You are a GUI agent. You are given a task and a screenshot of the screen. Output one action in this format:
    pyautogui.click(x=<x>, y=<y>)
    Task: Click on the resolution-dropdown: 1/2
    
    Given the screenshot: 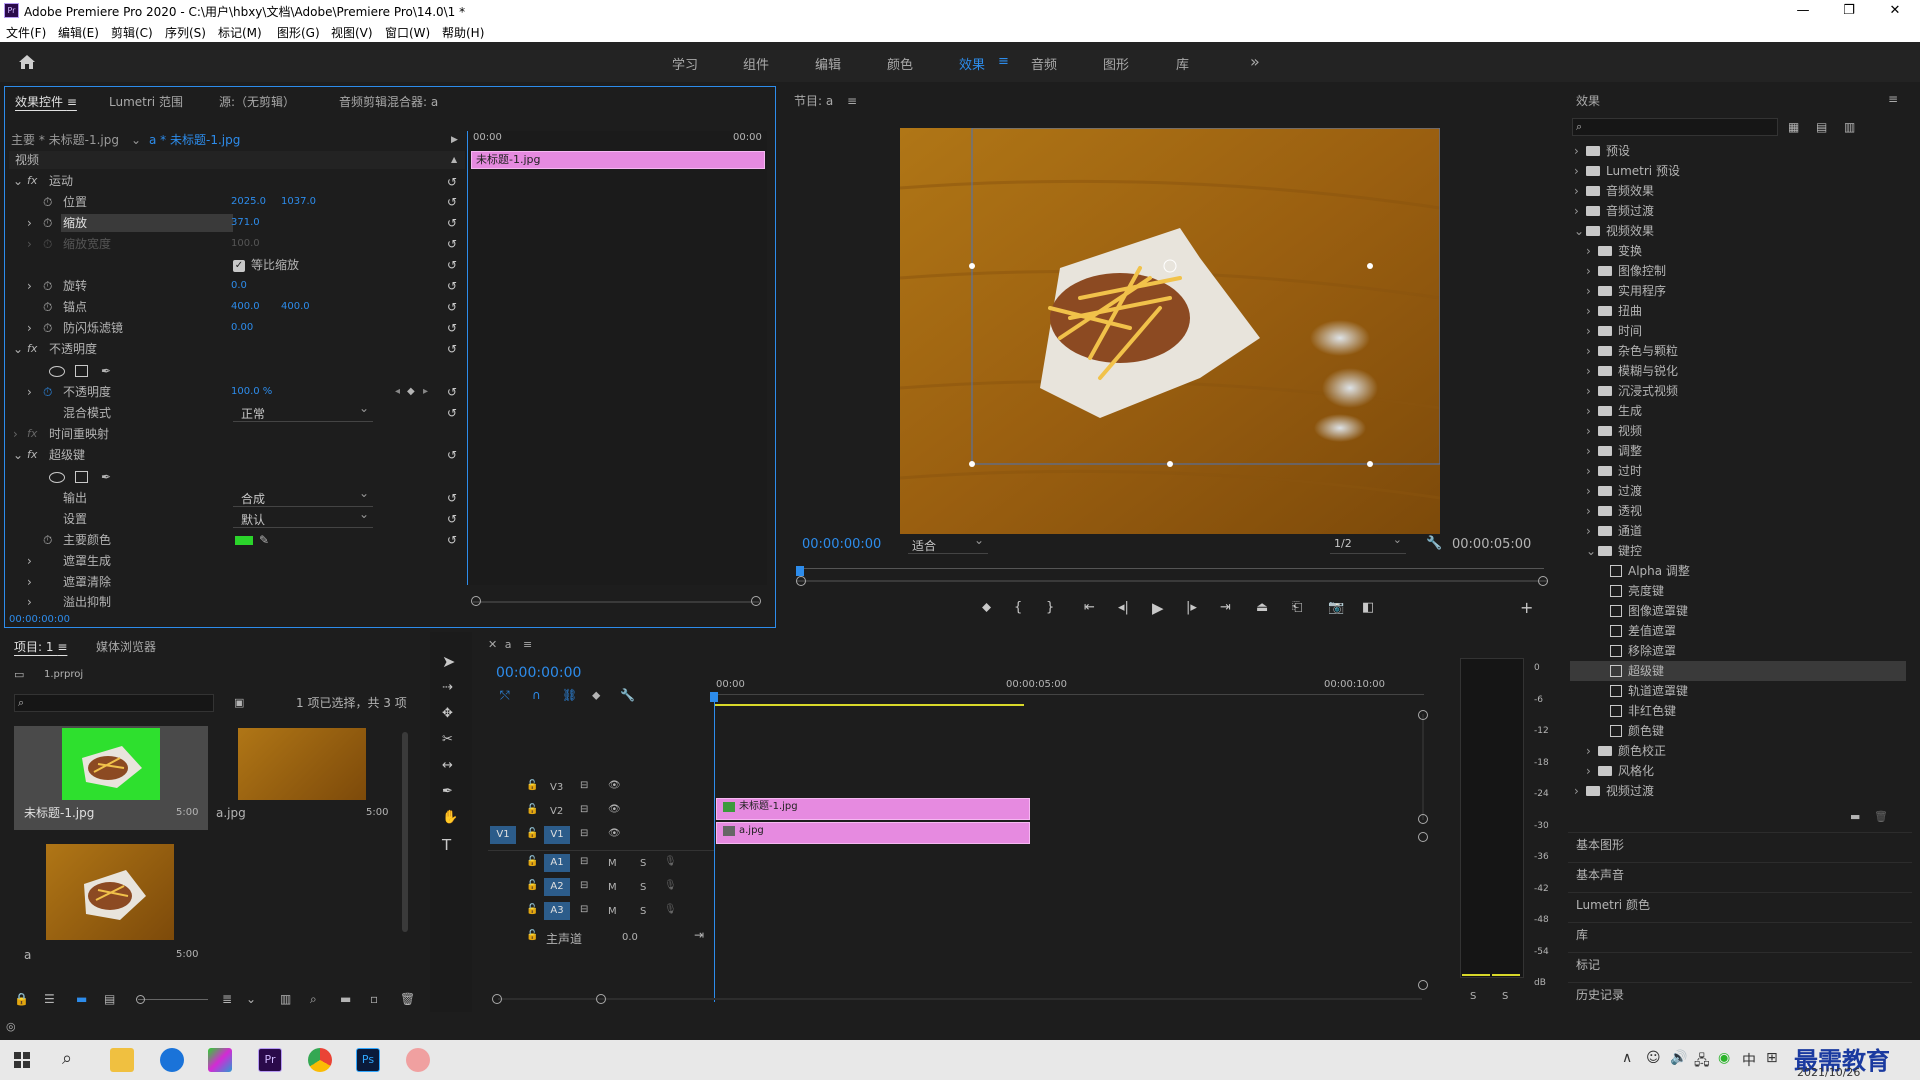 What is the action you would take?
    pyautogui.click(x=1368, y=543)
    